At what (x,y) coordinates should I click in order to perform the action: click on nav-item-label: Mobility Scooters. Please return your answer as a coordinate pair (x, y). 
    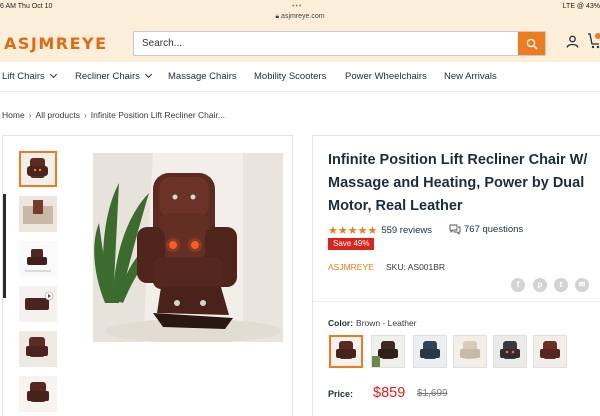
    Looking at the image, I should click on (290, 76).